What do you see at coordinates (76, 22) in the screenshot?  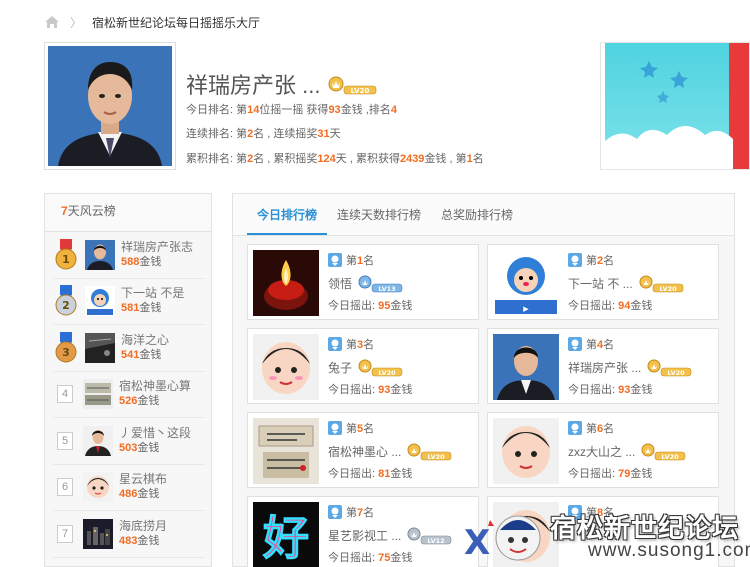 I see `chevron-right-icon: 〉` at bounding box center [76, 22].